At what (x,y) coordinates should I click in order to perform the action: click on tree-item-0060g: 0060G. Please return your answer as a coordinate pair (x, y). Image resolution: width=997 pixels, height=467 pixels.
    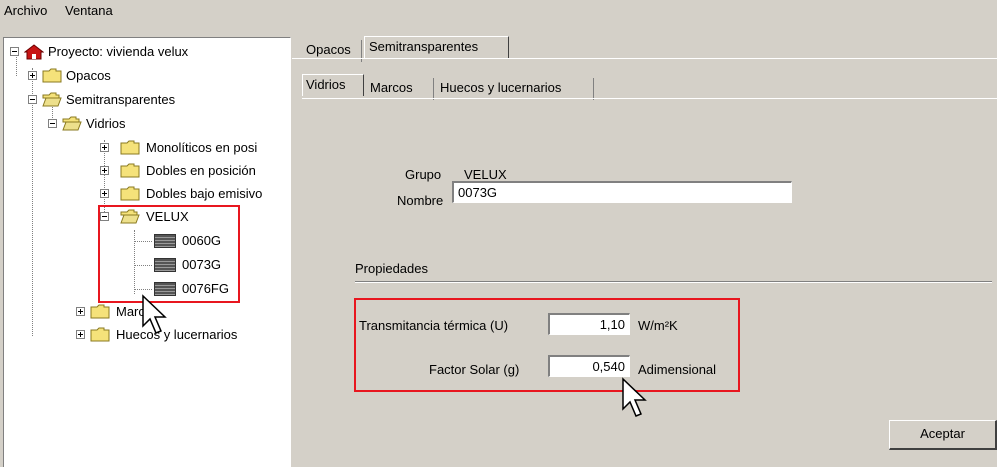
    Looking at the image, I should click on (147, 241).